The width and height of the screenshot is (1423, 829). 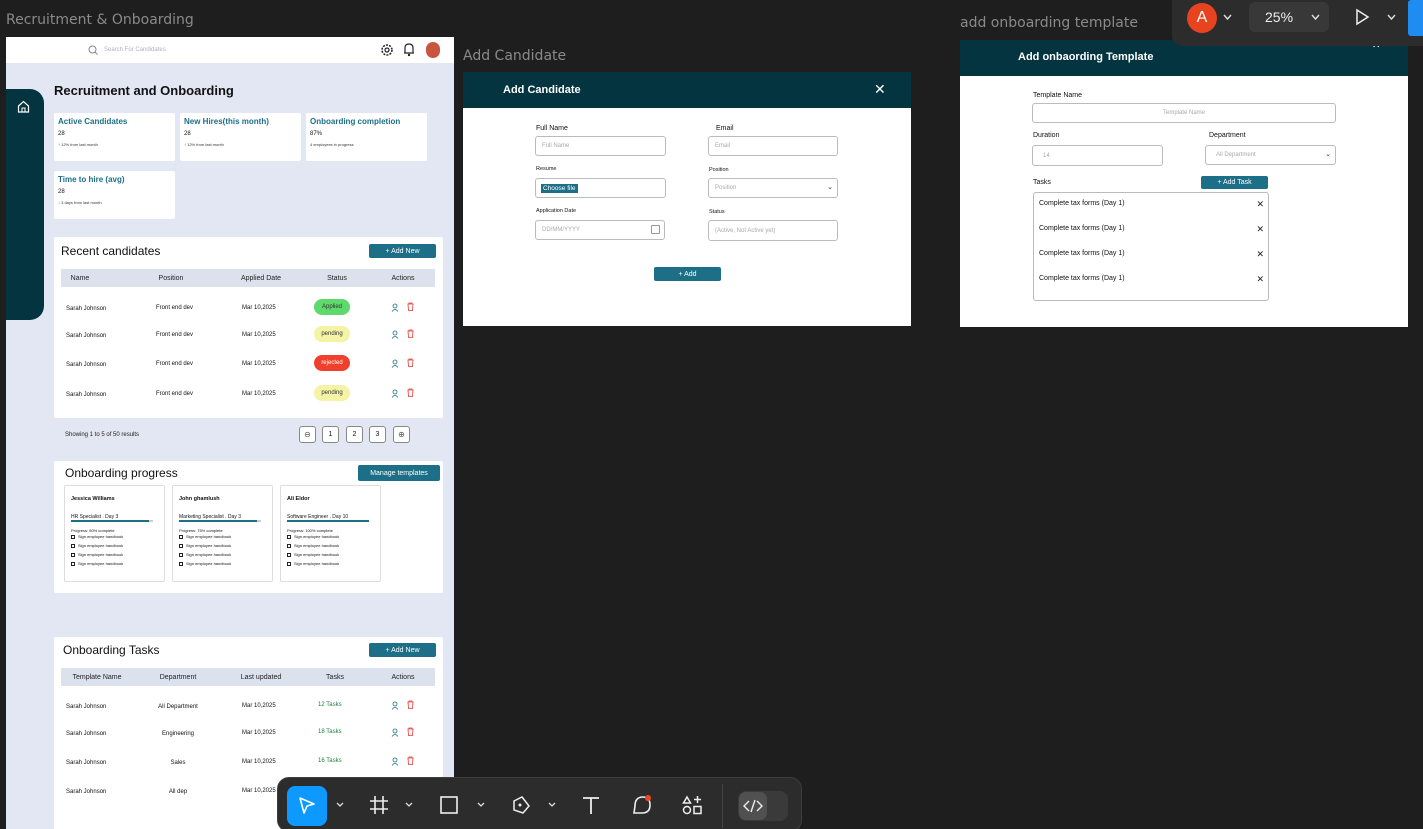 I want to click on manage-templates-button: Manage templates, so click(x=399, y=473).